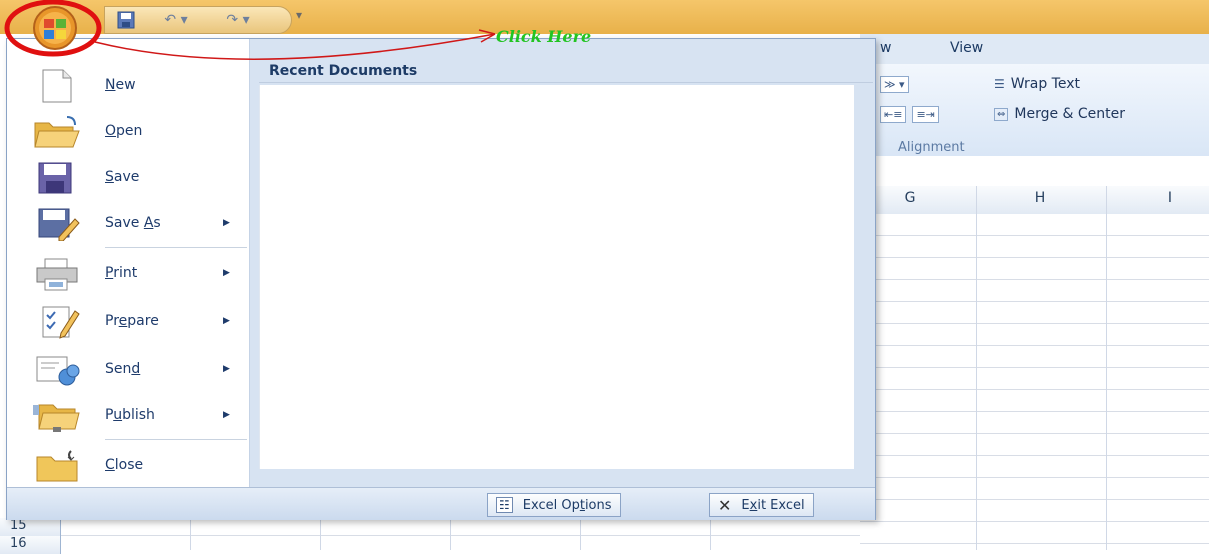 The height and width of the screenshot is (554, 1209). I want to click on orientation-button: ≫ ▾, so click(894, 84).